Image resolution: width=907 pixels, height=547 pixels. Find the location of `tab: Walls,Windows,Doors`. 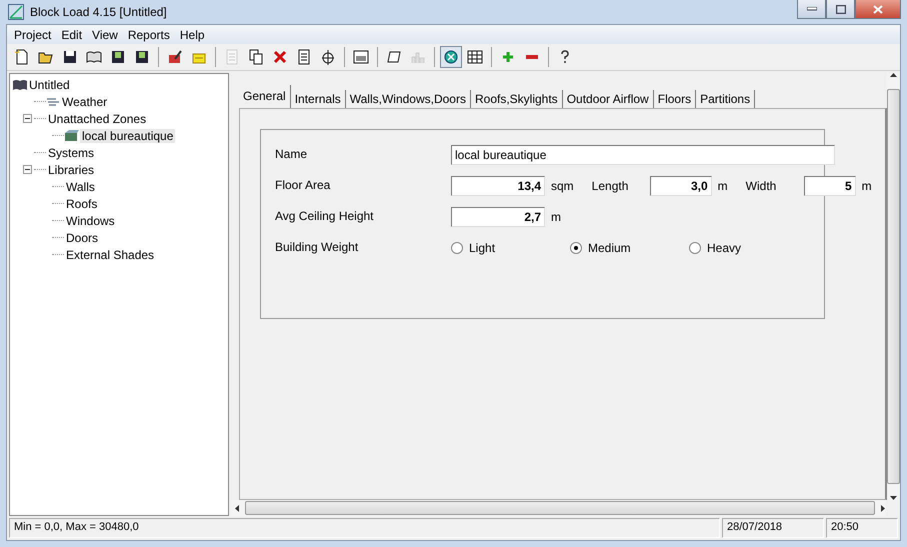

tab: Walls,Windows,Doors is located at coordinates (408, 99).